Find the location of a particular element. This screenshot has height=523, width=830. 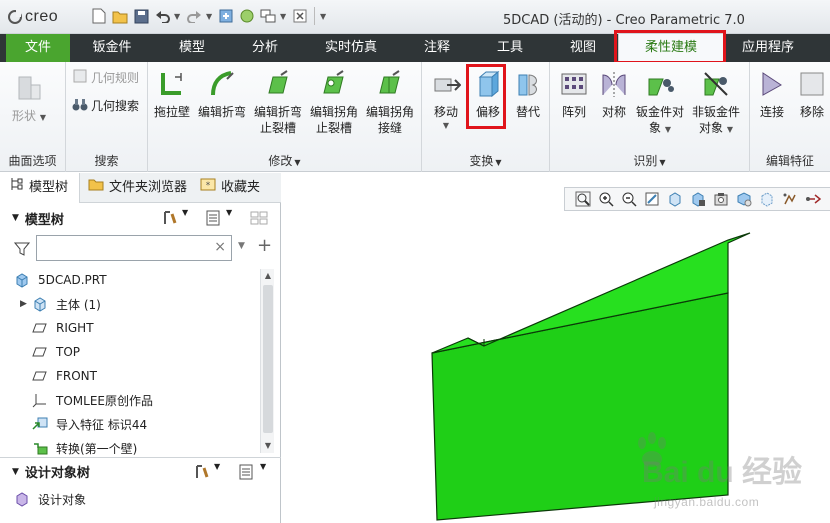

tree-item-front: FRONT is located at coordinates (64, 376).